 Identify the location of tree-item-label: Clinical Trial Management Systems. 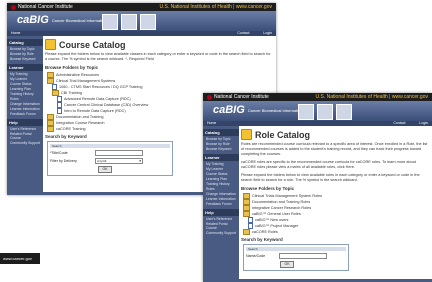
(86, 80).